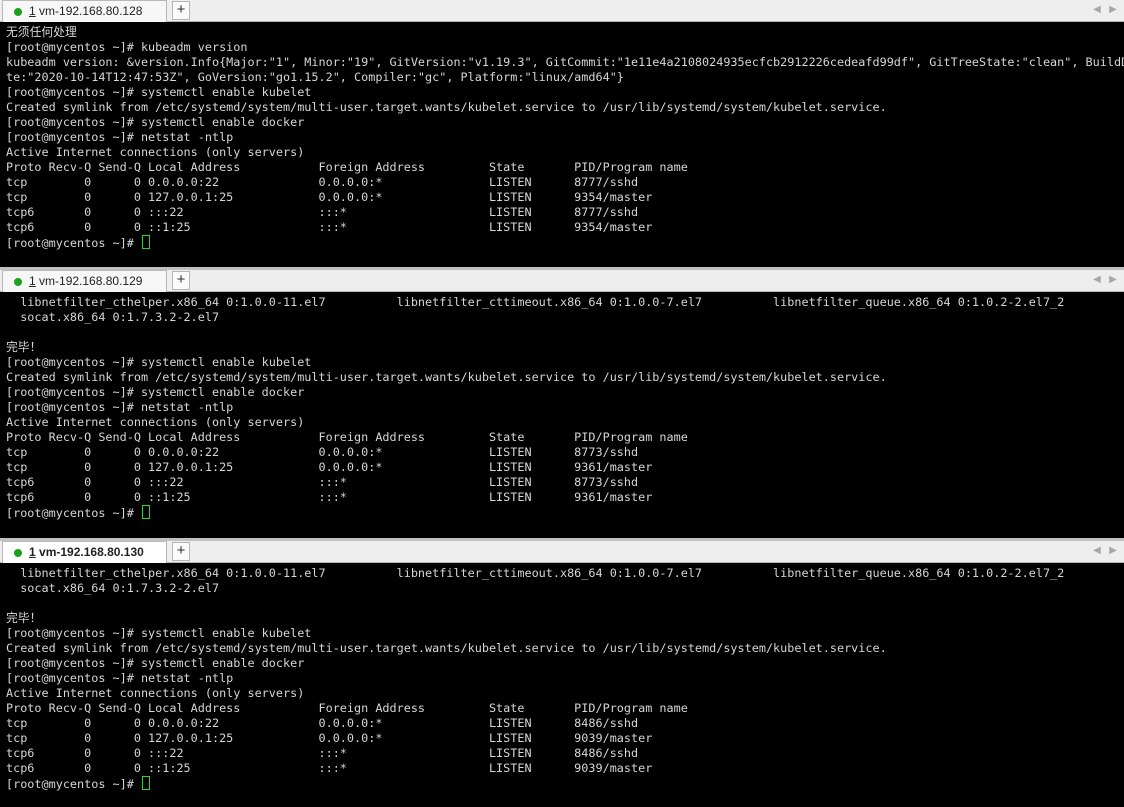 The height and width of the screenshot is (807, 1124). Describe the element at coordinates (322, 212) in the screenshot. I see `terminal-line: tcp6 0 0 :::22 :::* LISTEN 8777/sshd` at that location.